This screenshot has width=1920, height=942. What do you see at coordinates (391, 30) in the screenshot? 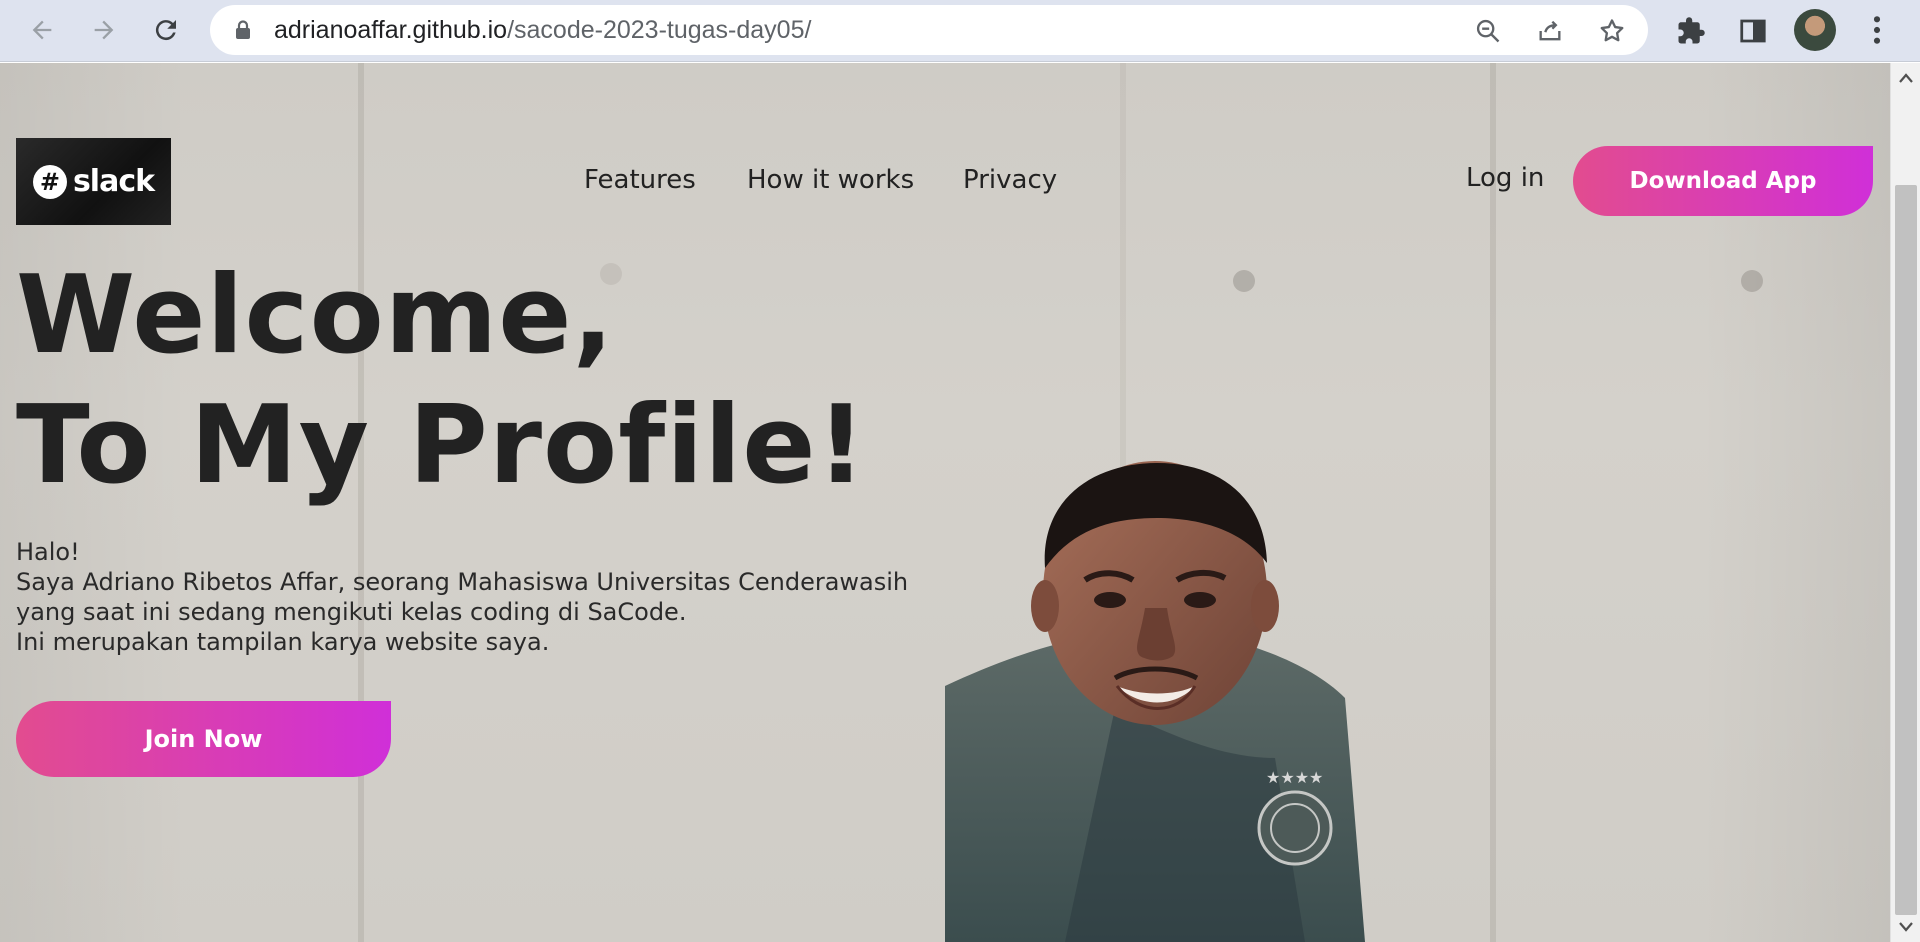
I see `url-host: adrianoaffar.github.io` at bounding box center [391, 30].